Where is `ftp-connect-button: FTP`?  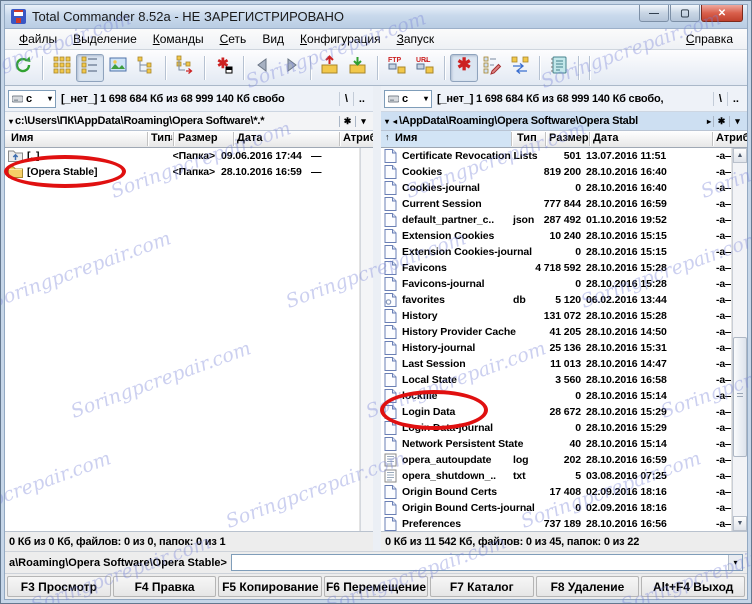 ftp-connect-button: FTP is located at coordinates (397, 68).